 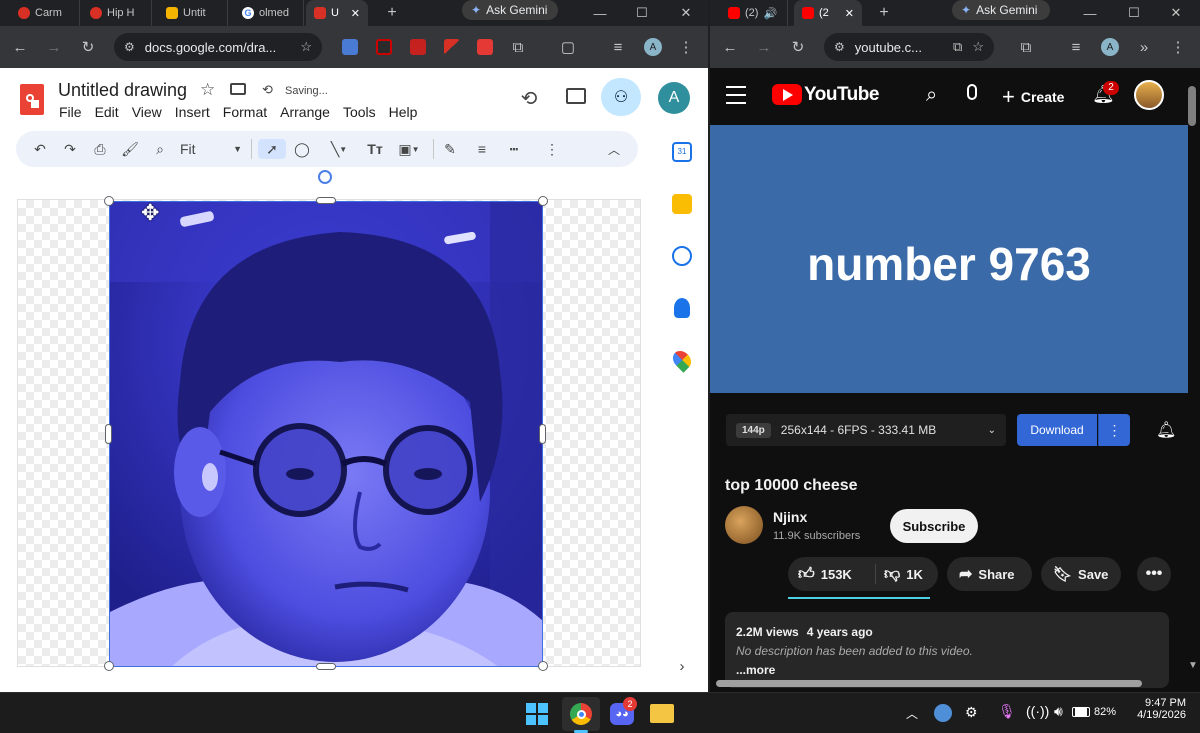 What do you see at coordinates (1058, 711) in the screenshot?
I see `volume-icon: 🔊︎` at bounding box center [1058, 711].